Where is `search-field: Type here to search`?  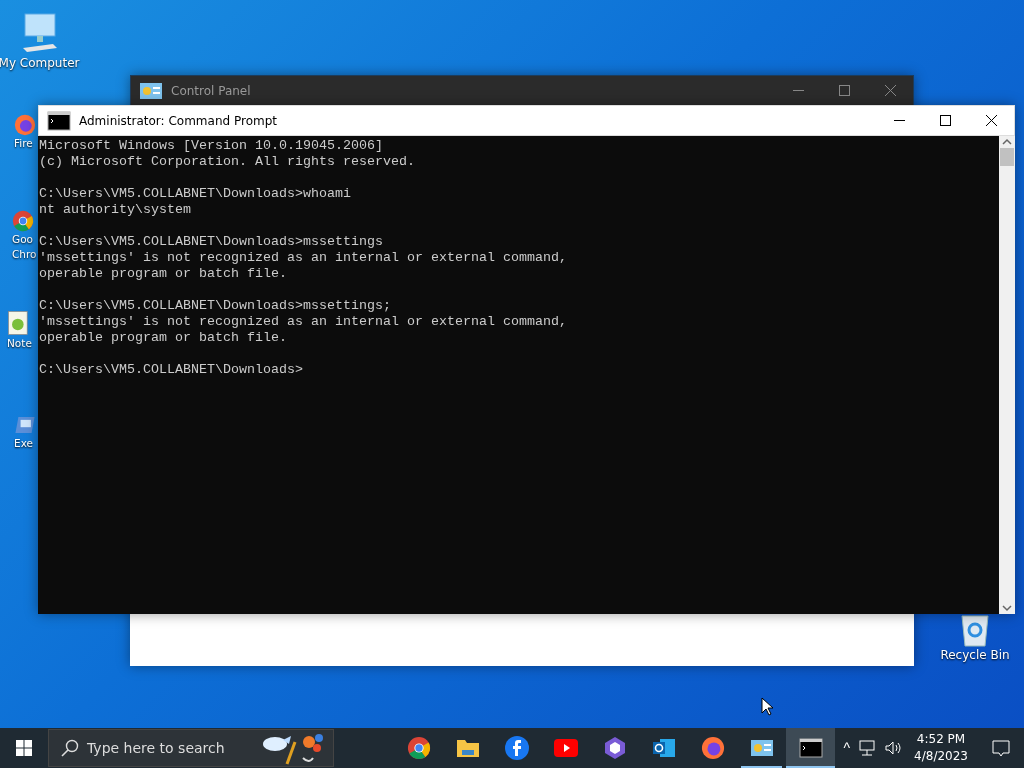
search-field: Type here to search is located at coordinates (191, 748).